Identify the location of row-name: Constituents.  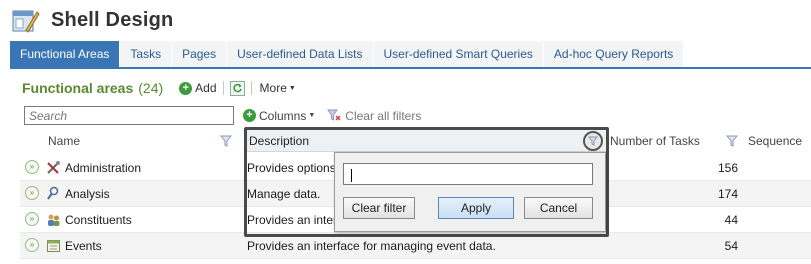
(98, 220).